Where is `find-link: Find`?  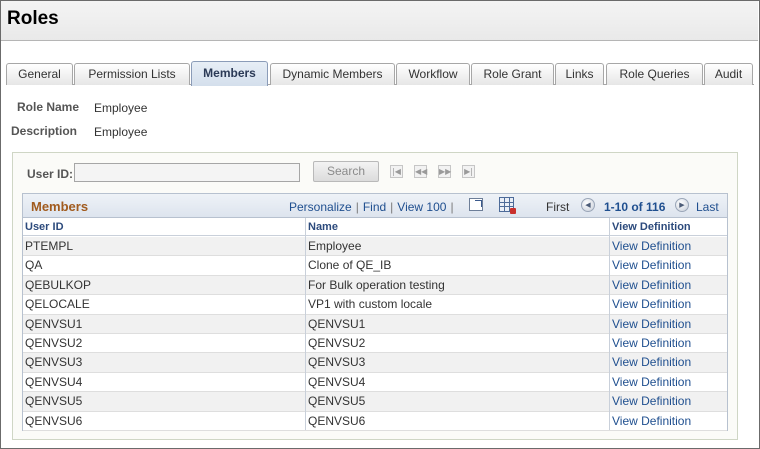 find-link: Find is located at coordinates (374, 207).